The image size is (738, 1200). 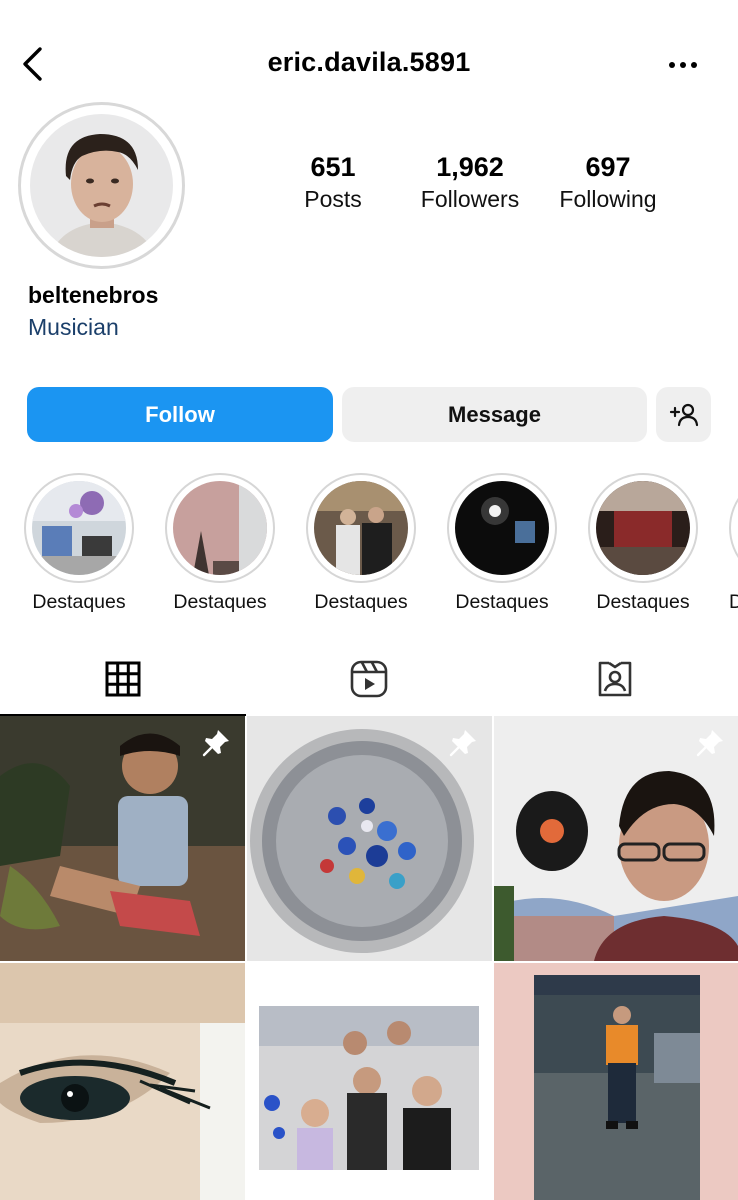 I want to click on tab-grid, so click(x=123, y=679).